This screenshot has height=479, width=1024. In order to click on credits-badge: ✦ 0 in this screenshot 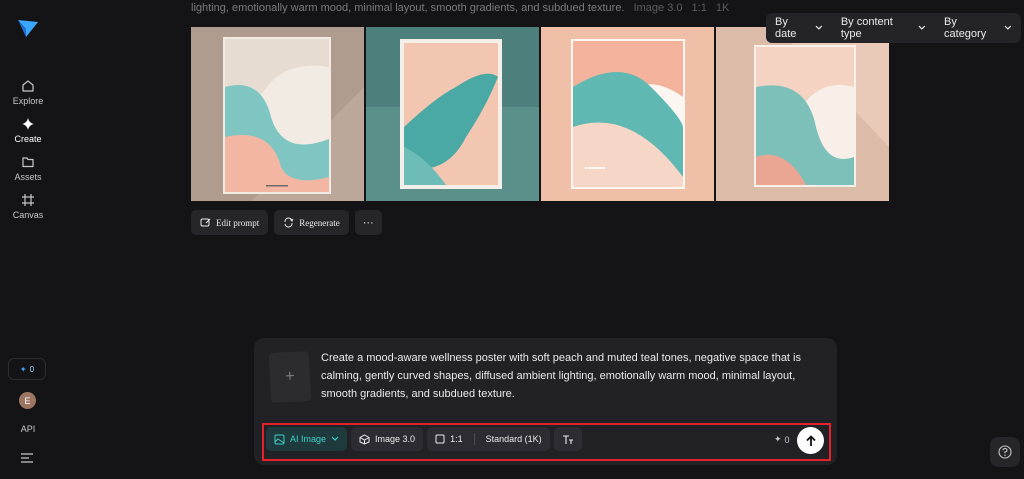, I will do `click(27, 369)`.